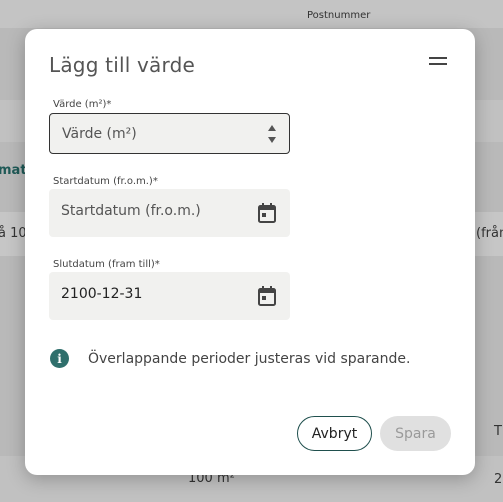 This screenshot has width=503, height=502. I want to click on end-date-field: 2100-12-31, so click(169, 296).